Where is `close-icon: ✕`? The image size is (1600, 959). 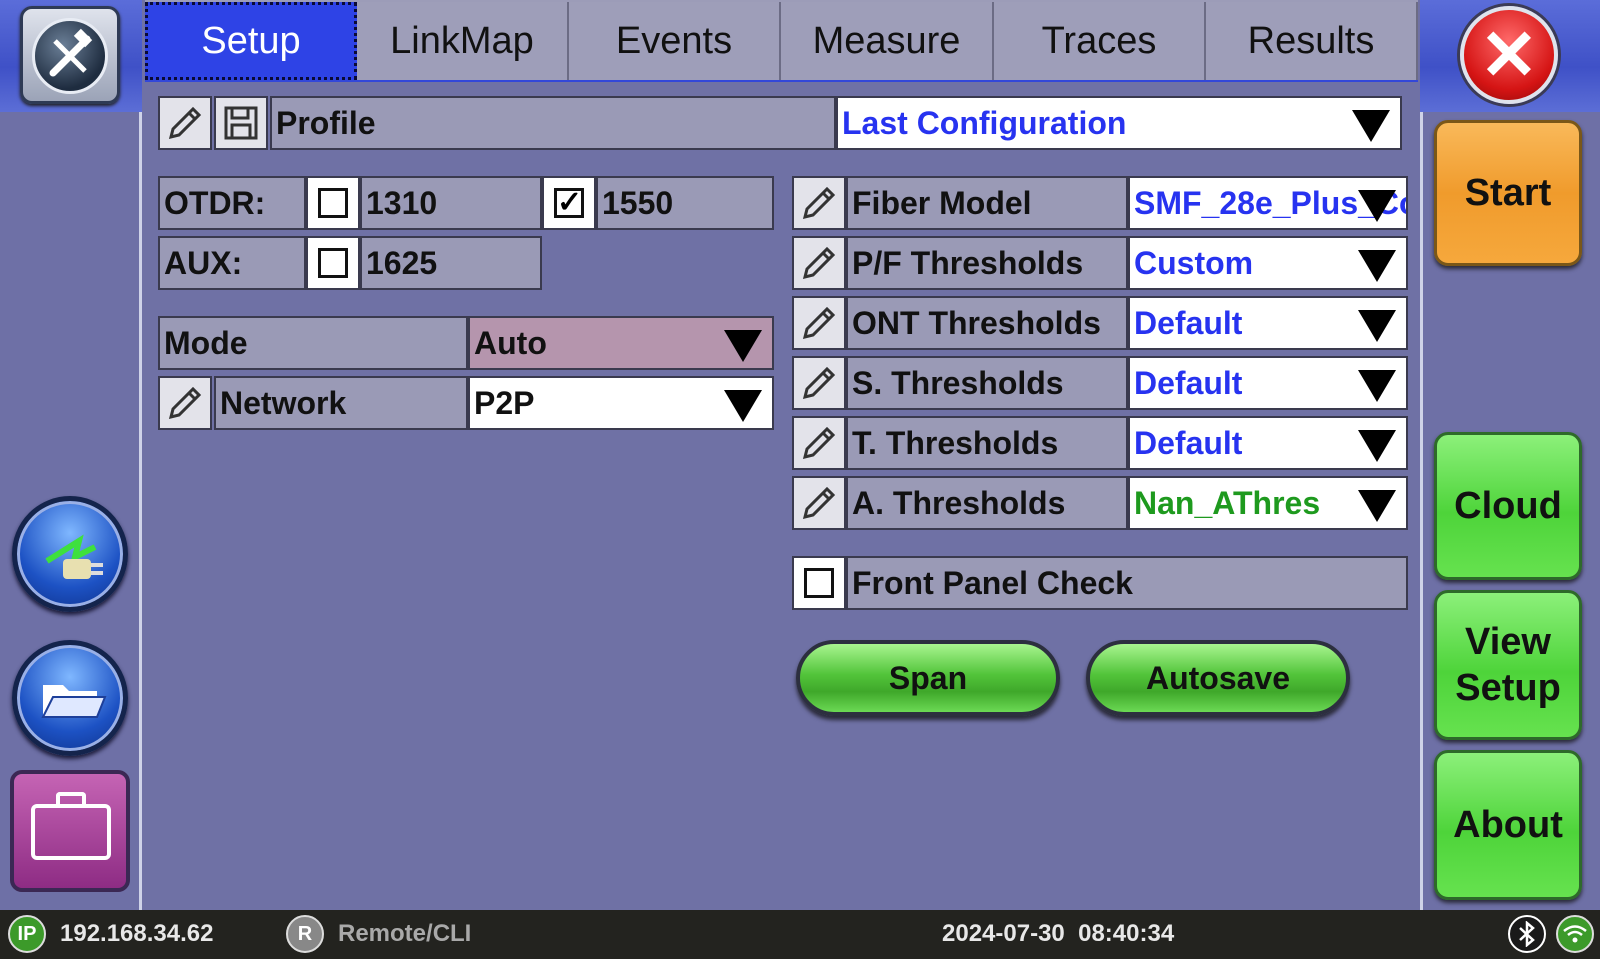
close-icon: ✕ is located at coordinates (1509, 55).